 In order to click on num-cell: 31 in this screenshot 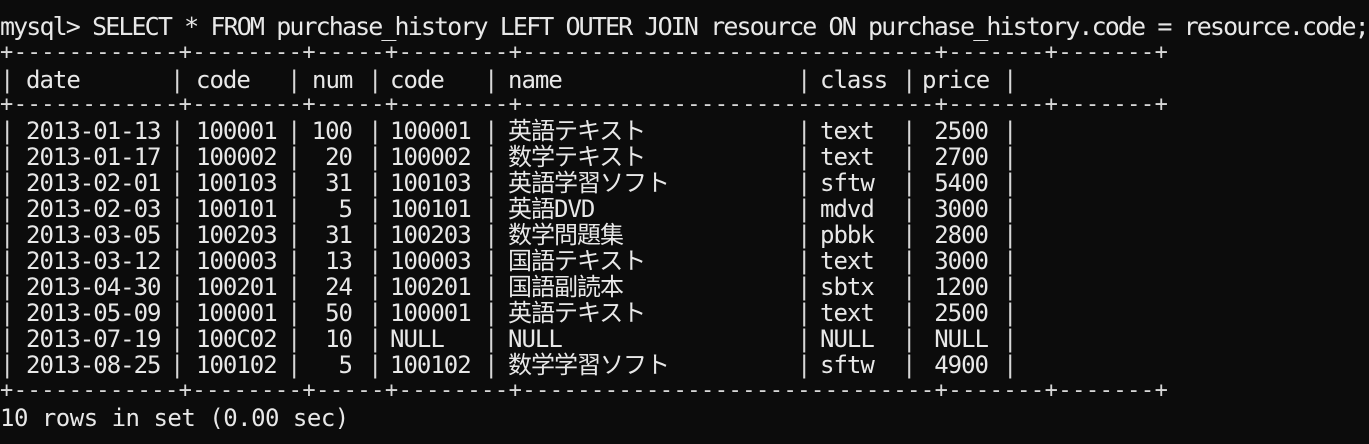, I will do `click(339, 183)`.